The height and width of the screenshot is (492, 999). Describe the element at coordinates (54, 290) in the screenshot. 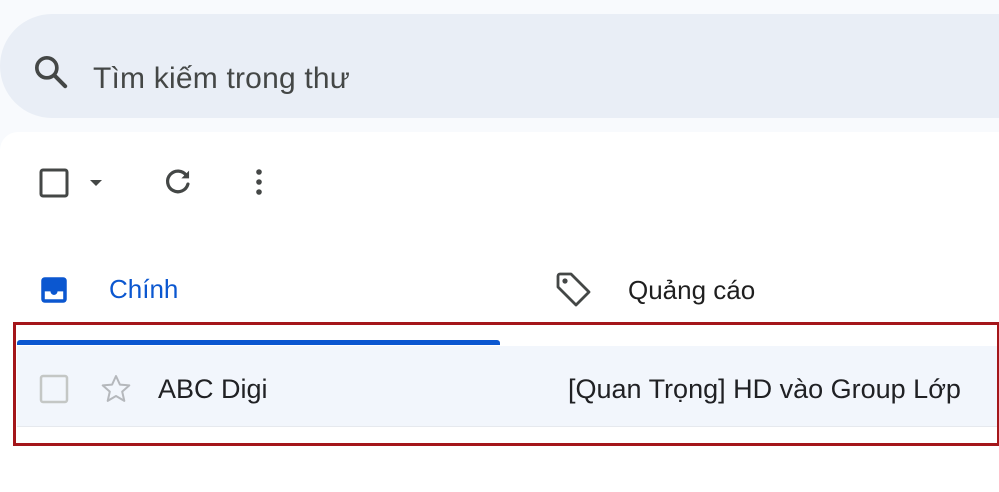

I see `inbox-icon` at that location.